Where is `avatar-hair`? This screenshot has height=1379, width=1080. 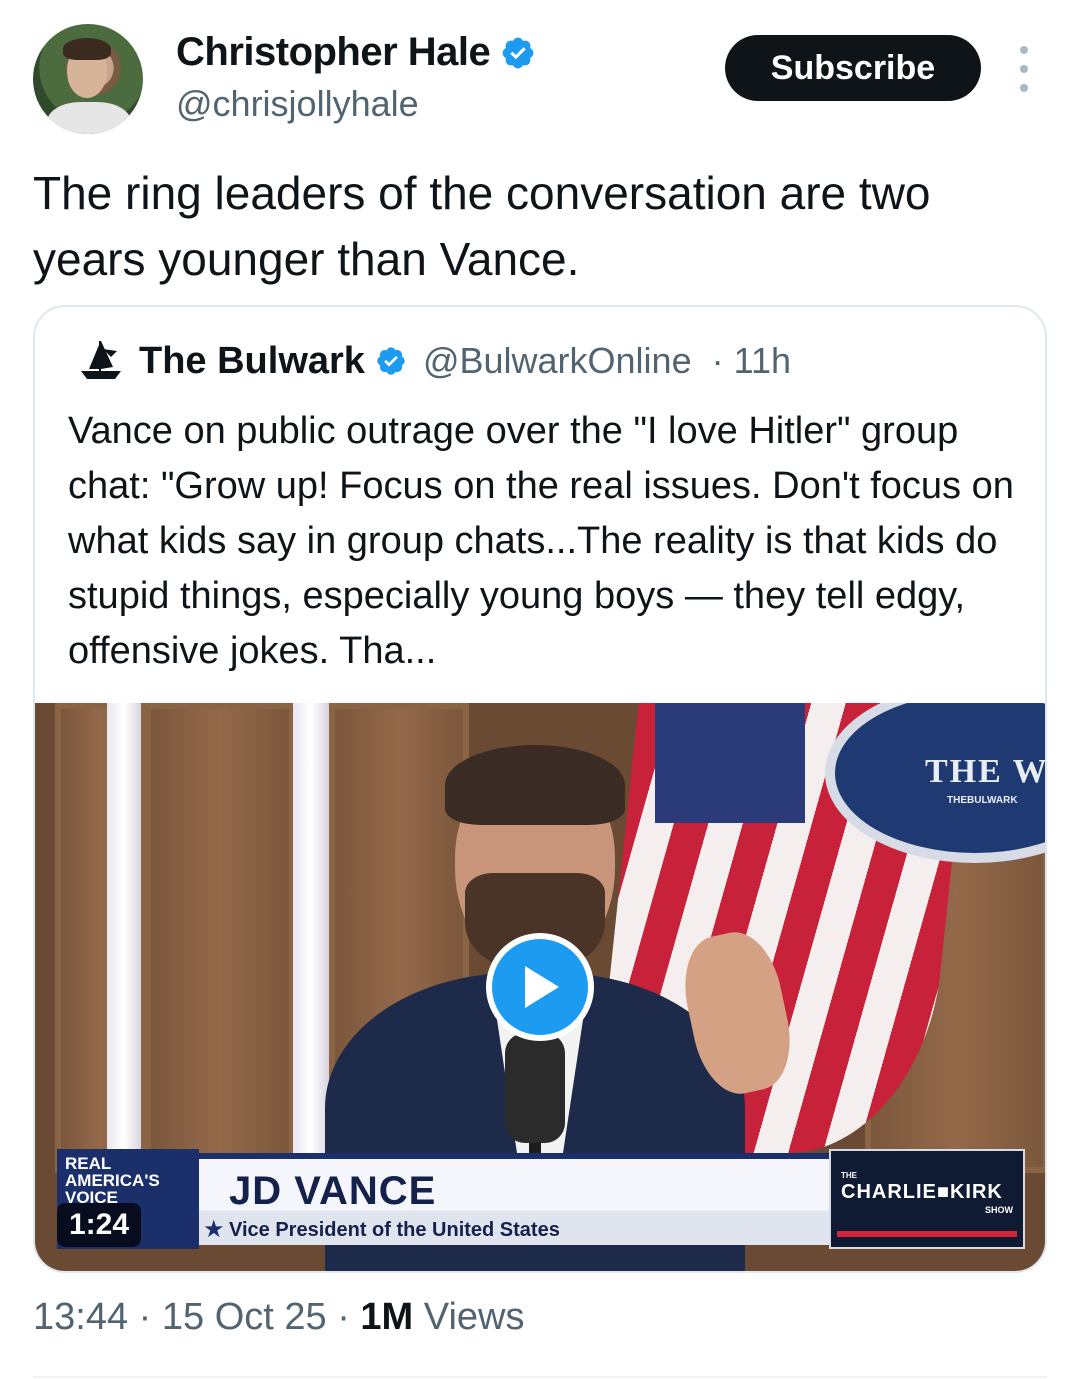
avatar-hair is located at coordinates (87, 49).